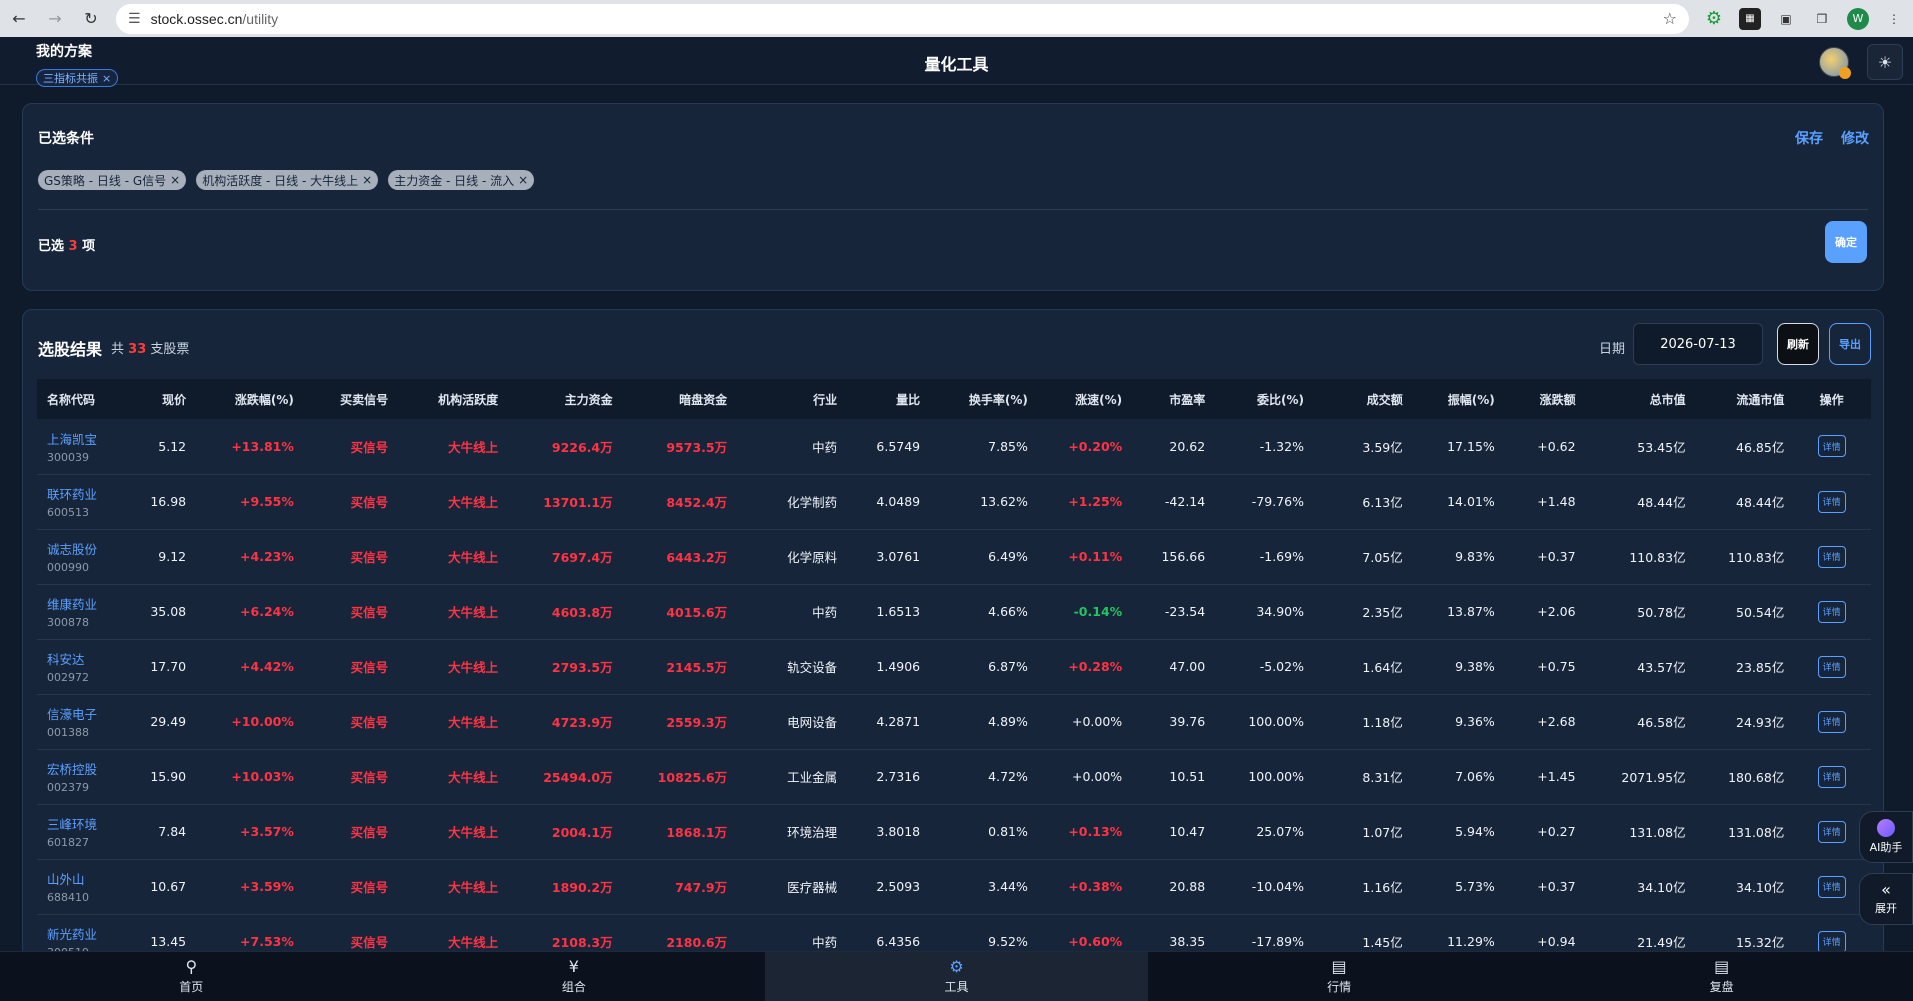  Describe the element at coordinates (1008, 886) in the screenshot. I see `cell-turnover: 3.44%` at that location.